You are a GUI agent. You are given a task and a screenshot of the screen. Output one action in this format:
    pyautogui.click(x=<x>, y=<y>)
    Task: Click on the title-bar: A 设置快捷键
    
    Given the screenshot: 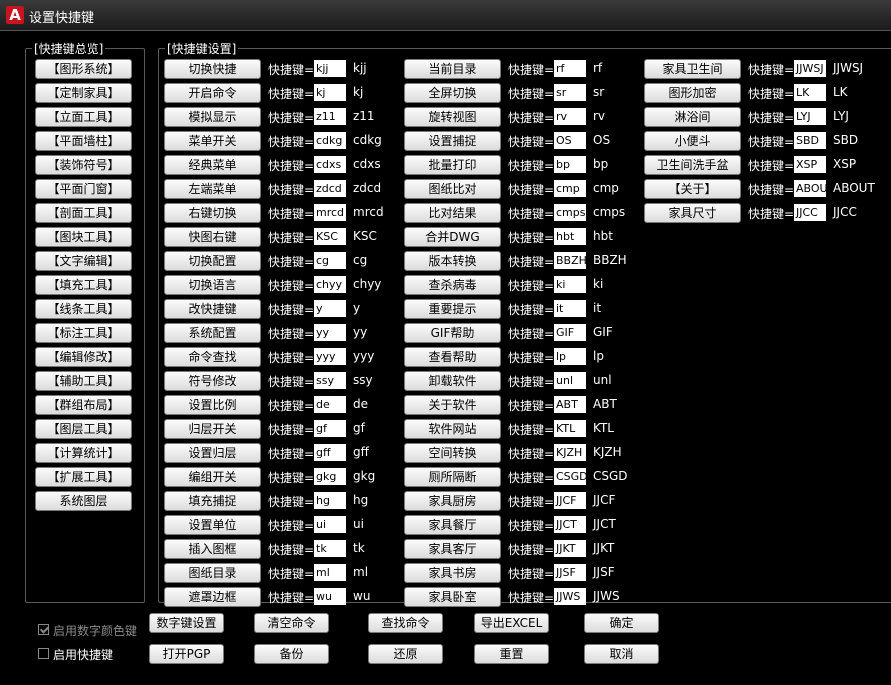 What is the action you would take?
    pyautogui.click(x=445, y=15)
    